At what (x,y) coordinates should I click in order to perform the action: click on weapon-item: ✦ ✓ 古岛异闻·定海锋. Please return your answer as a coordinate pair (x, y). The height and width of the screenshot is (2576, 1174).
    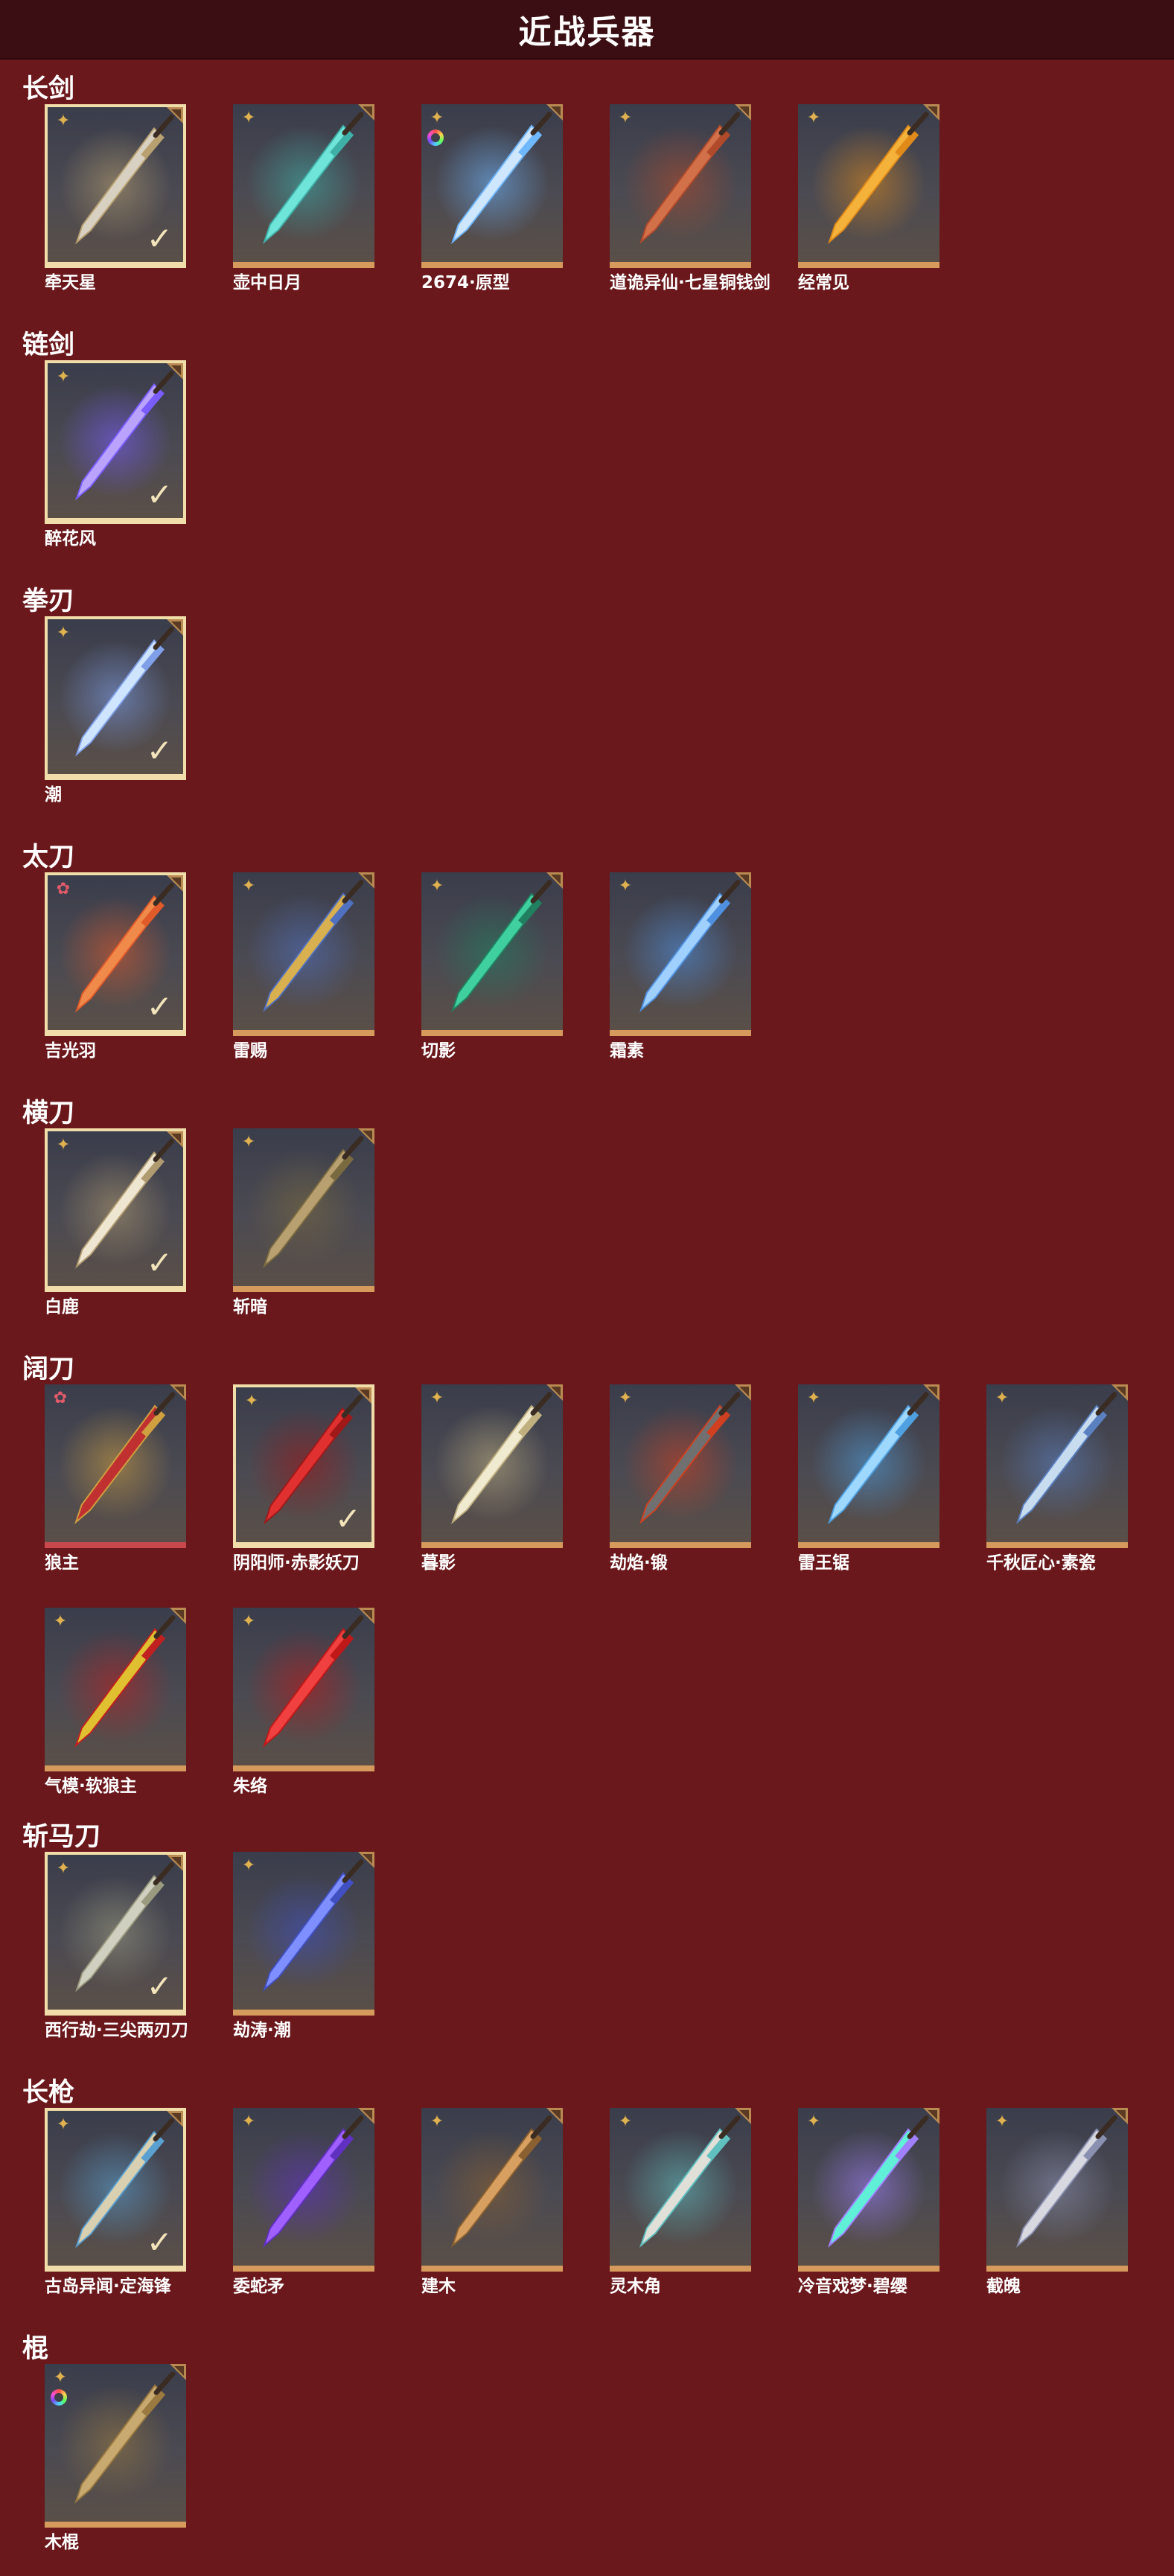
    Looking at the image, I should click on (116, 2202).